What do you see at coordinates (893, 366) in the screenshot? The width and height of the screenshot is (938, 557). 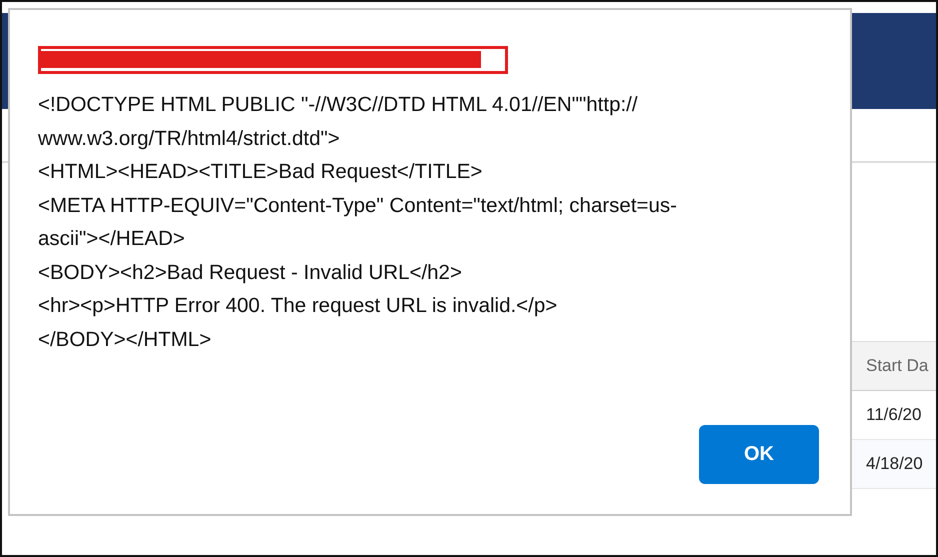 I see `column-header: Start Da` at bounding box center [893, 366].